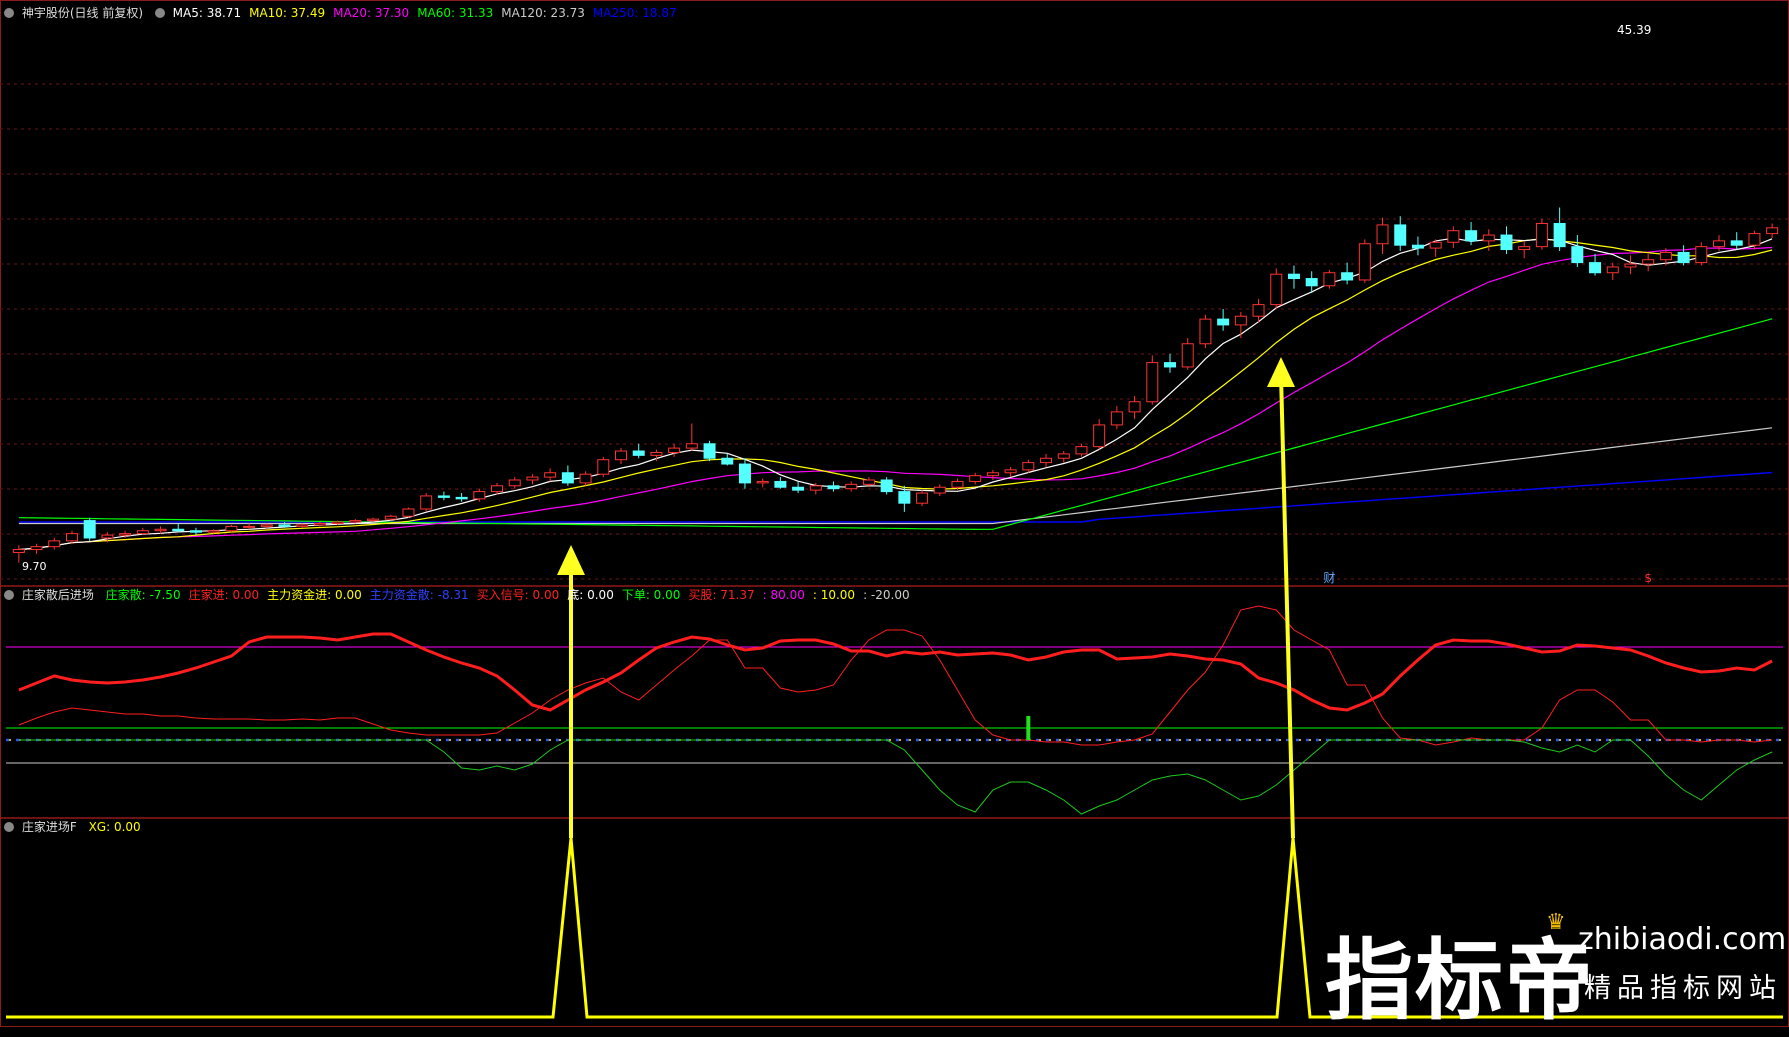 The width and height of the screenshot is (1789, 1037). What do you see at coordinates (1329, 578) in the screenshot?
I see `event-marker: 财` at bounding box center [1329, 578].